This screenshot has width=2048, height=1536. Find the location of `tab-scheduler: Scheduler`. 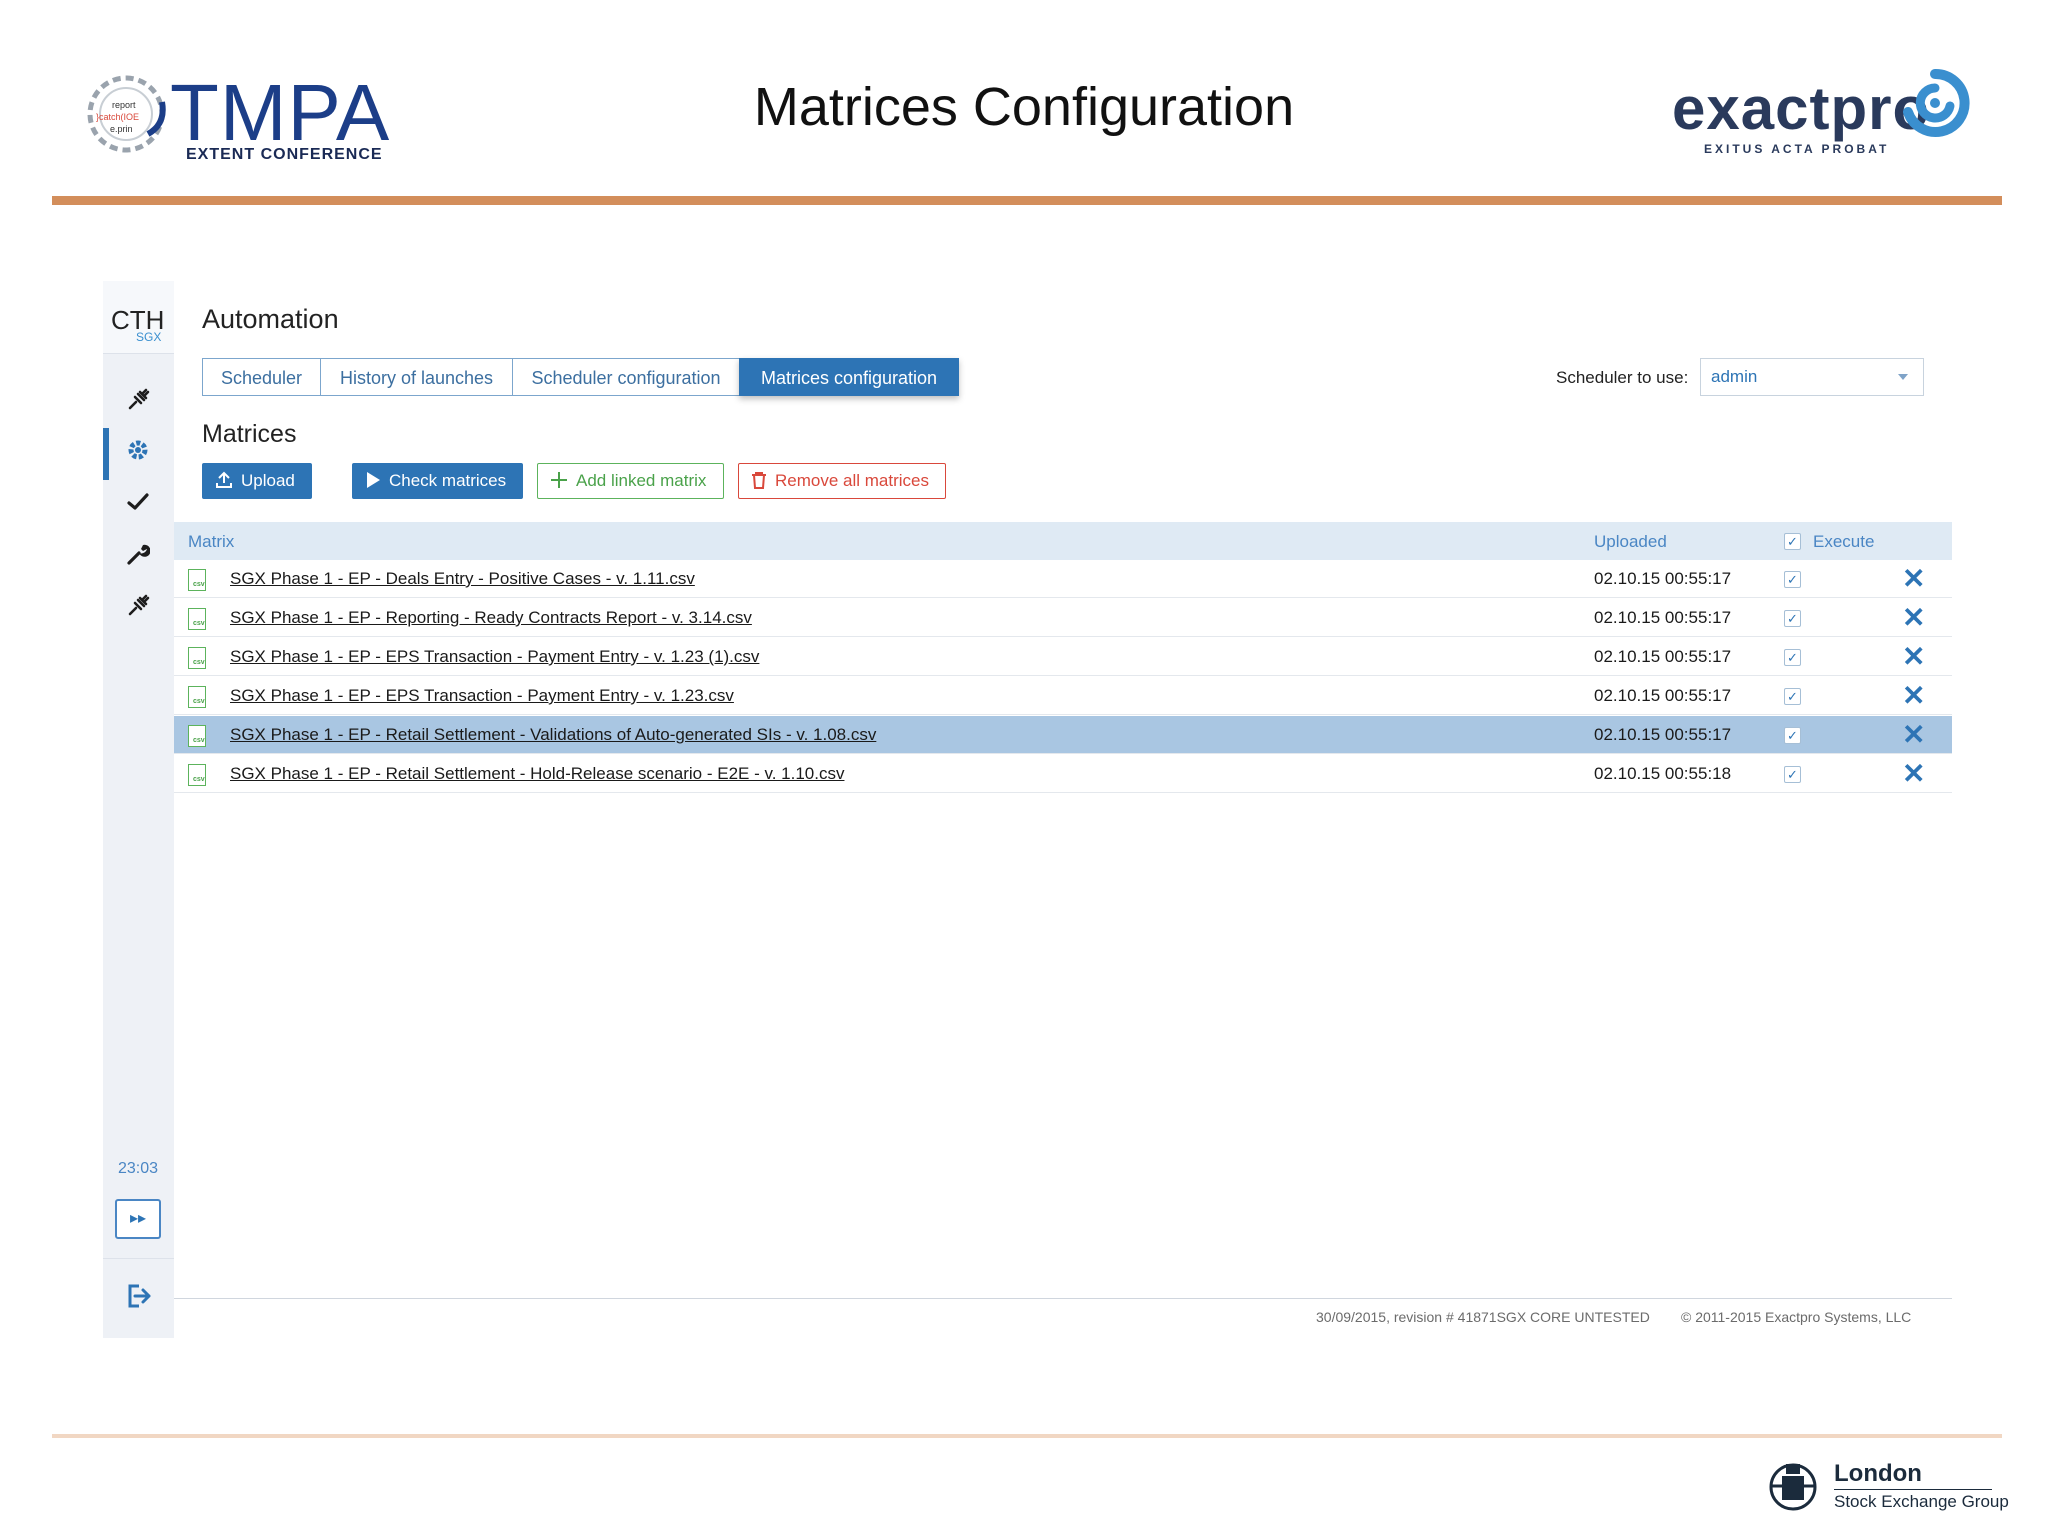

tab-scheduler: Scheduler is located at coordinates (261, 377).